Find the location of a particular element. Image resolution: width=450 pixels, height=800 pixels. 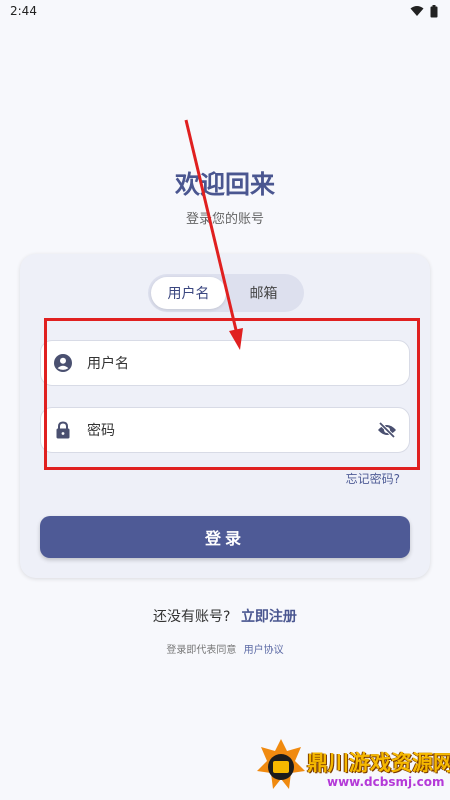

account-circle-icon is located at coordinates (63, 363).